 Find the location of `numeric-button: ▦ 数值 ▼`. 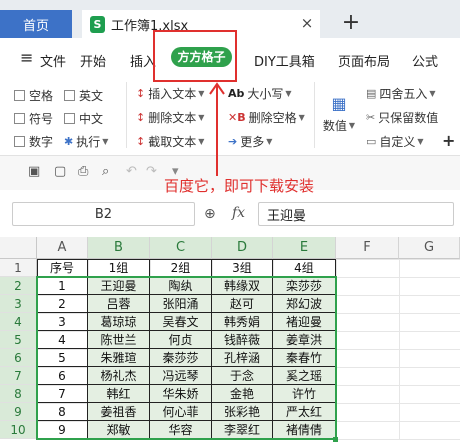

numeric-button: ▦ 数值 ▼ is located at coordinates (339, 114).